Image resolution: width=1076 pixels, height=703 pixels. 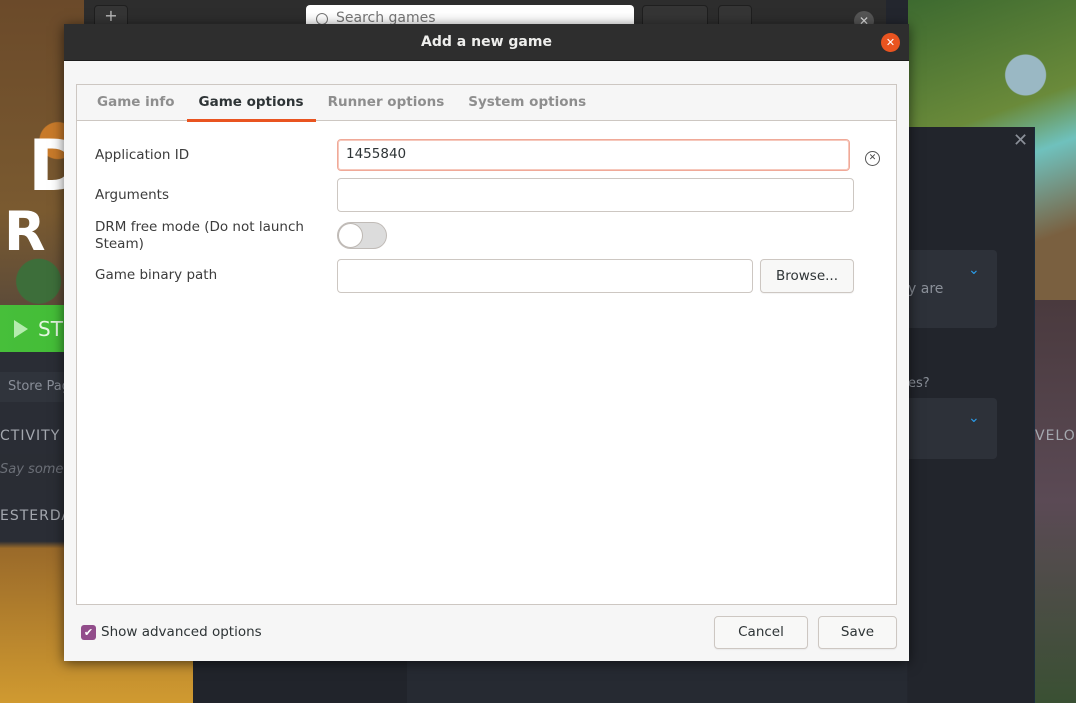 I want to click on tab-game-info: Game info, so click(x=136, y=103).